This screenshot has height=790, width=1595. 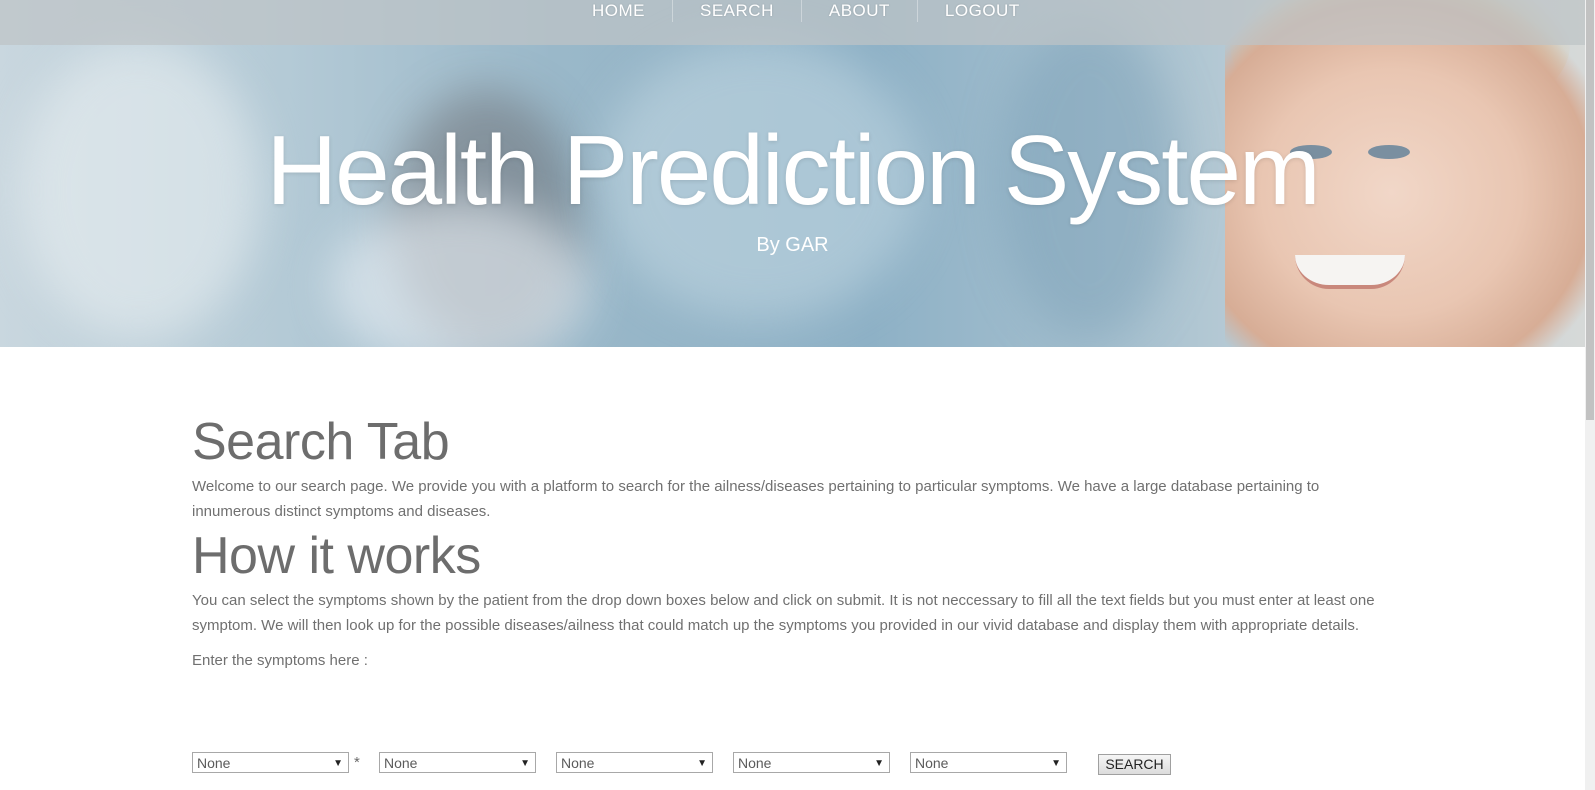 What do you see at coordinates (357, 762) in the screenshot?
I see `required-marker: *` at bounding box center [357, 762].